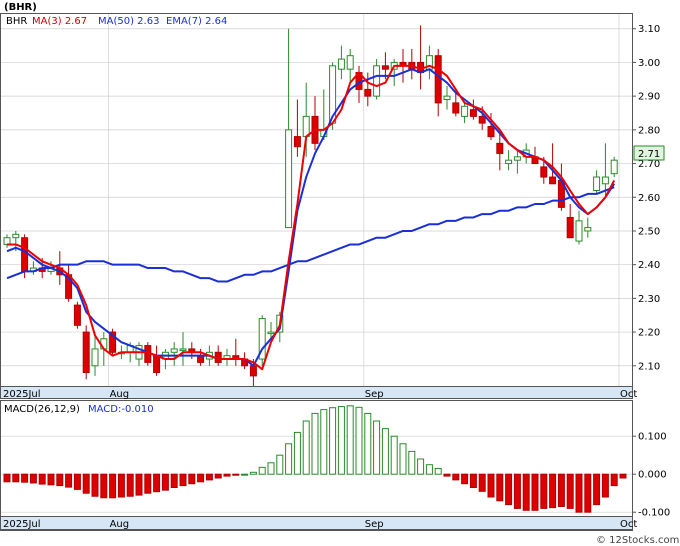  I want to click on macd-legend-params: MACD(26,12,9), so click(42, 409).